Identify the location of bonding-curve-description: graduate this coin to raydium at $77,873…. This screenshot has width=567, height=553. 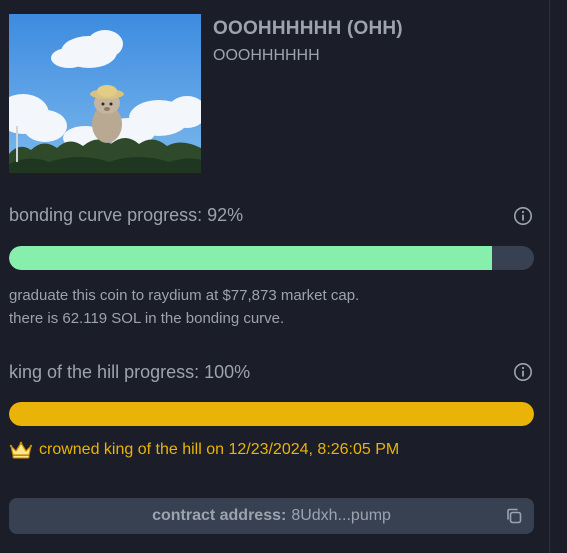
(184, 307).